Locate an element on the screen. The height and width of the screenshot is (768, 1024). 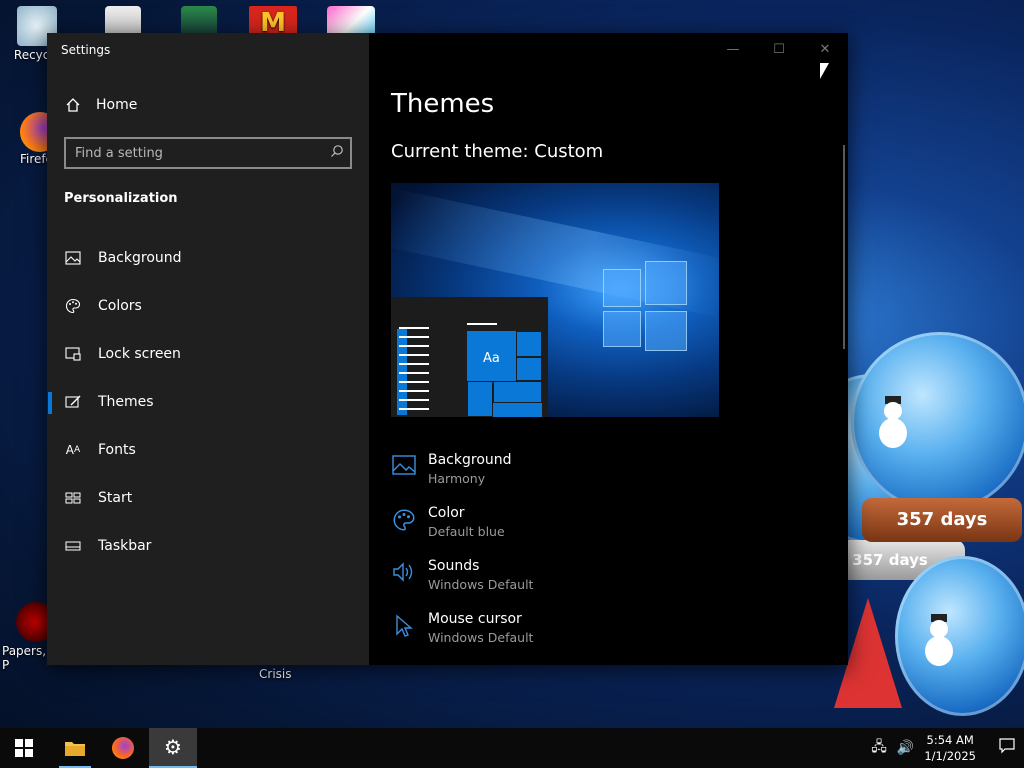
theme-option-mouse-cursor: Mouse cursor Windows Default is located at coordinates (462, 636).